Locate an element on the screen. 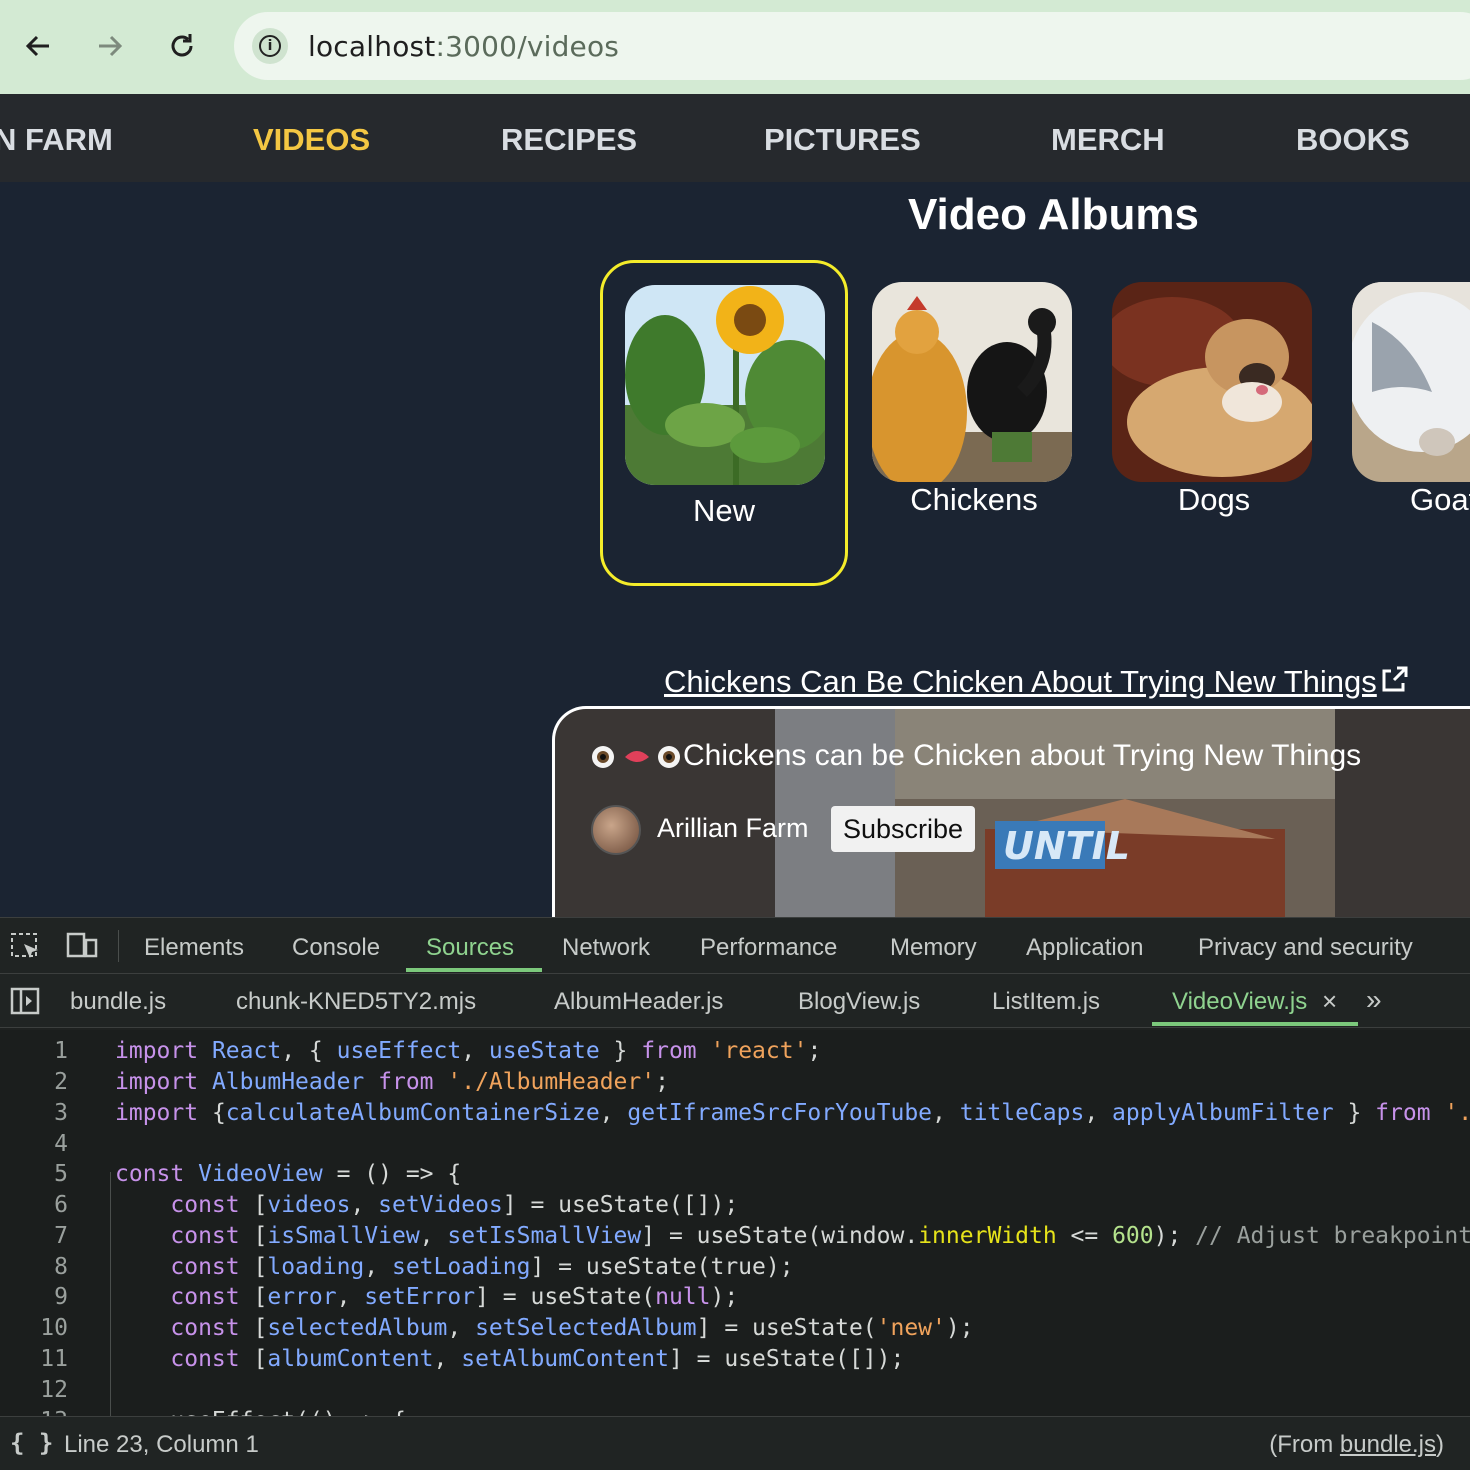 This screenshot has height=1470, width=1470. file-tab-bundle: bundle.js is located at coordinates (118, 1002).